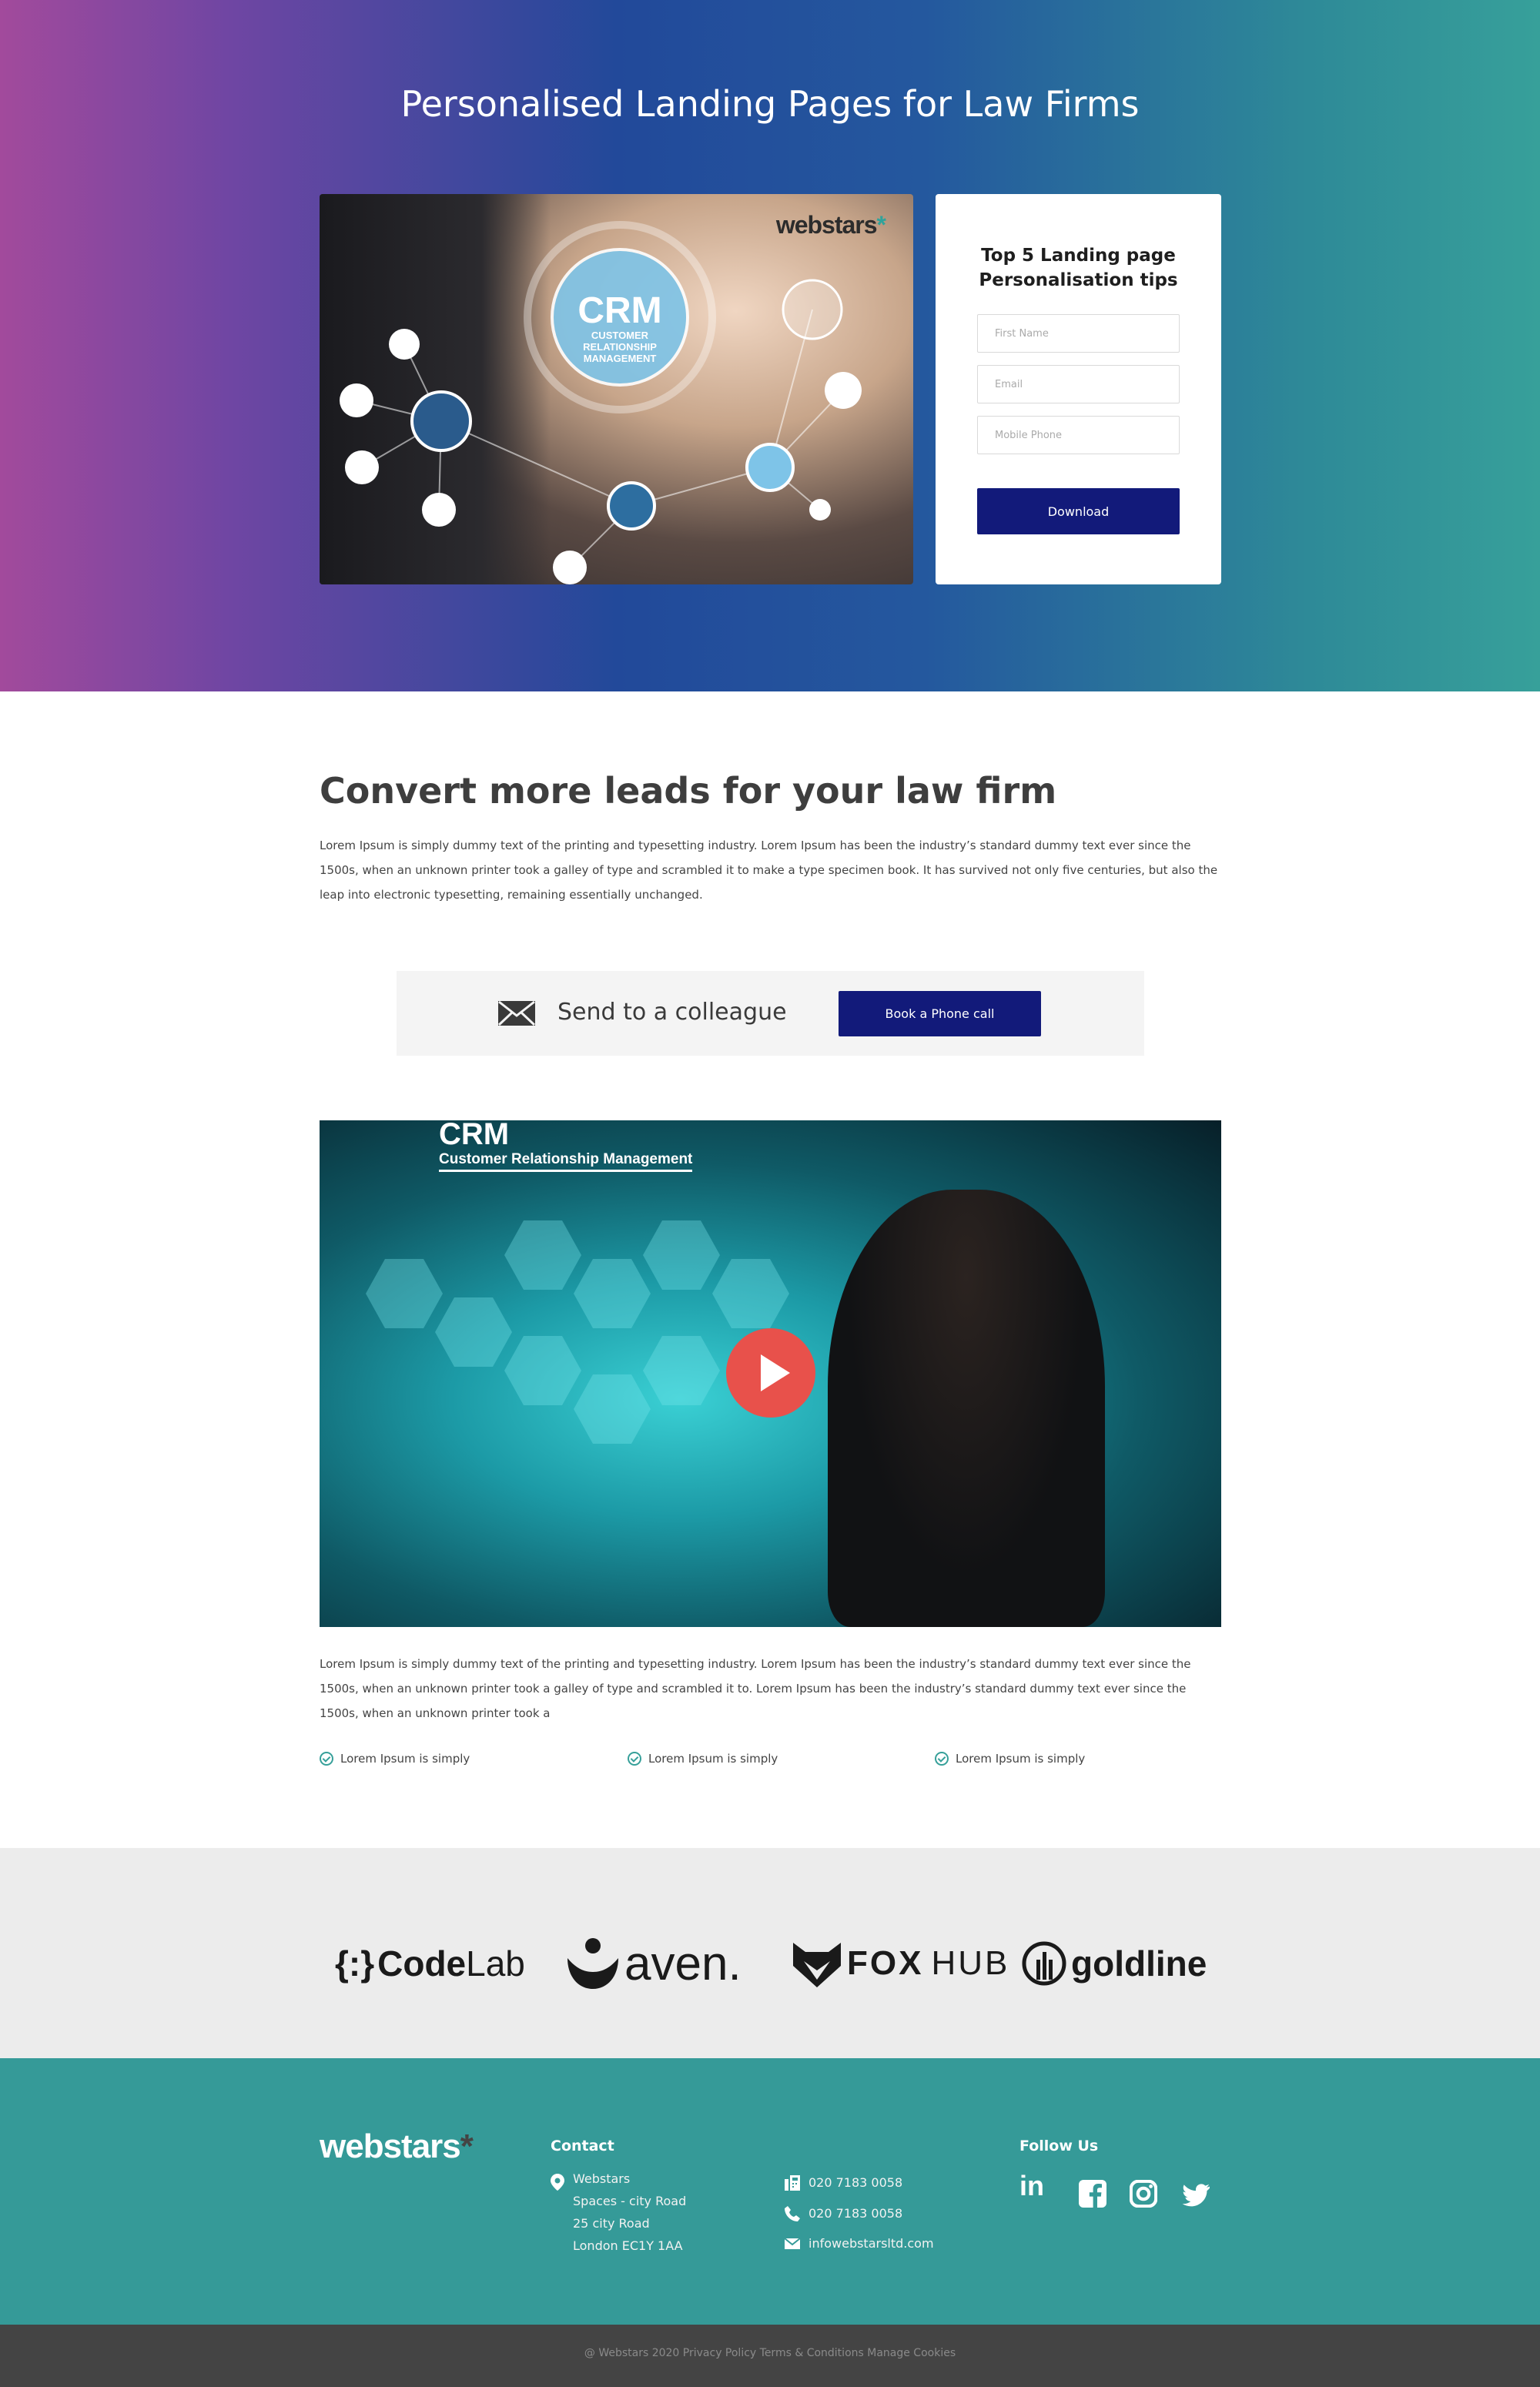 The image size is (1540, 2387). Describe the element at coordinates (672, 1012) in the screenshot. I see `send-to-colleague-link: Send to a colleague` at that location.